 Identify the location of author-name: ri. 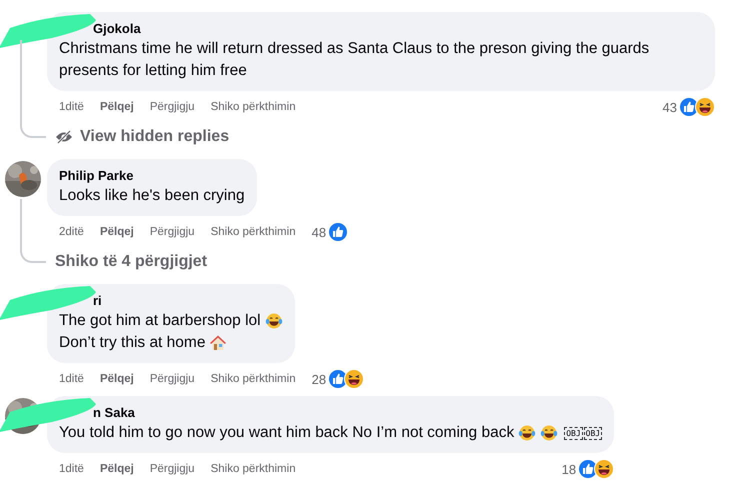
(97, 300).